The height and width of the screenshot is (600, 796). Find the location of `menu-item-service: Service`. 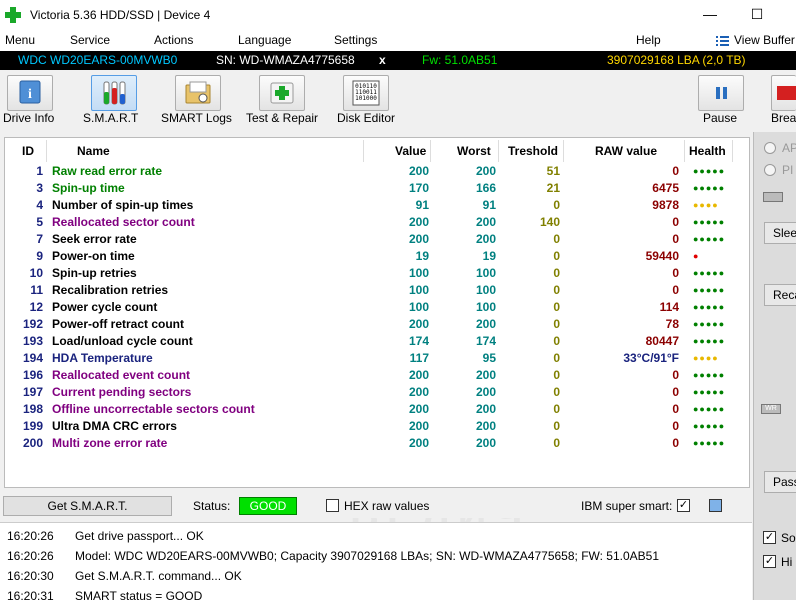

menu-item-service: Service is located at coordinates (90, 40).